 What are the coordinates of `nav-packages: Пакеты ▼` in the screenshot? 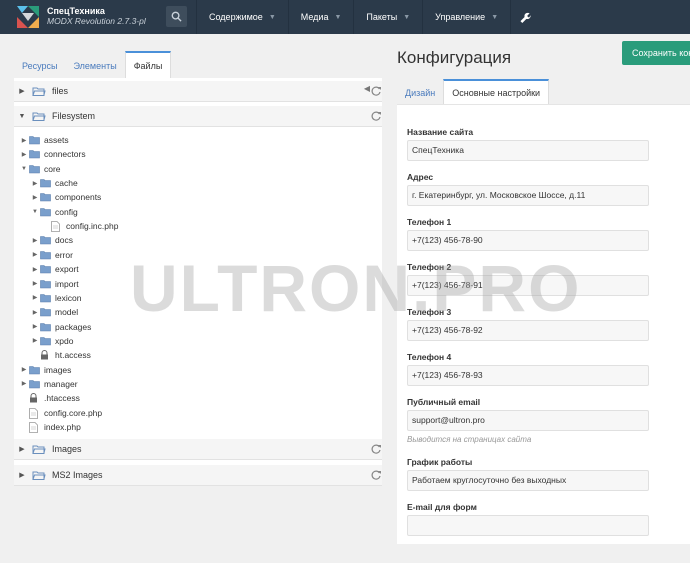 It's located at (387, 17).